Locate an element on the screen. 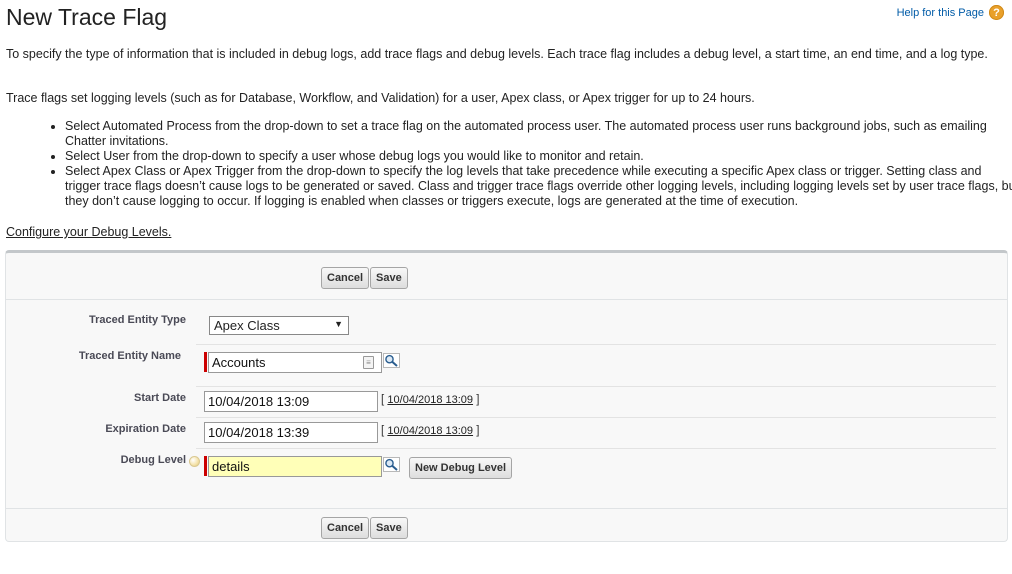 This screenshot has height=574, width=1012. help-area: Help for this Page ? is located at coordinates (950, 12).